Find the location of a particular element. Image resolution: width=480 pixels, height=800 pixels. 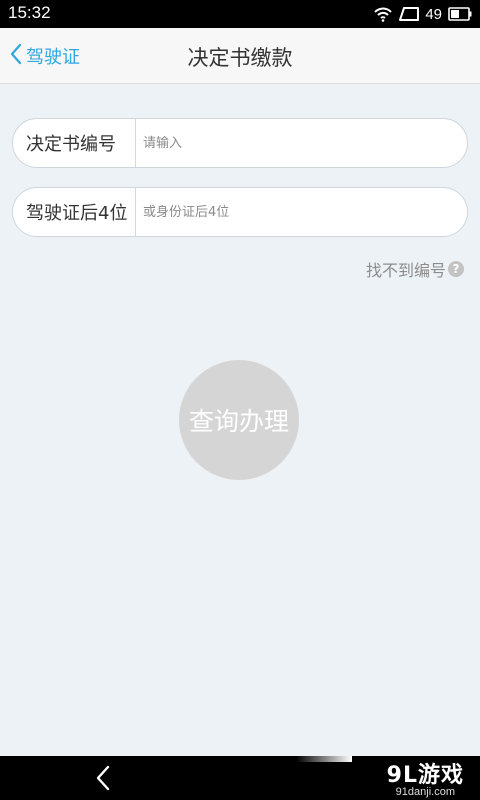

decision-number-input is located at coordinates (301, 143).